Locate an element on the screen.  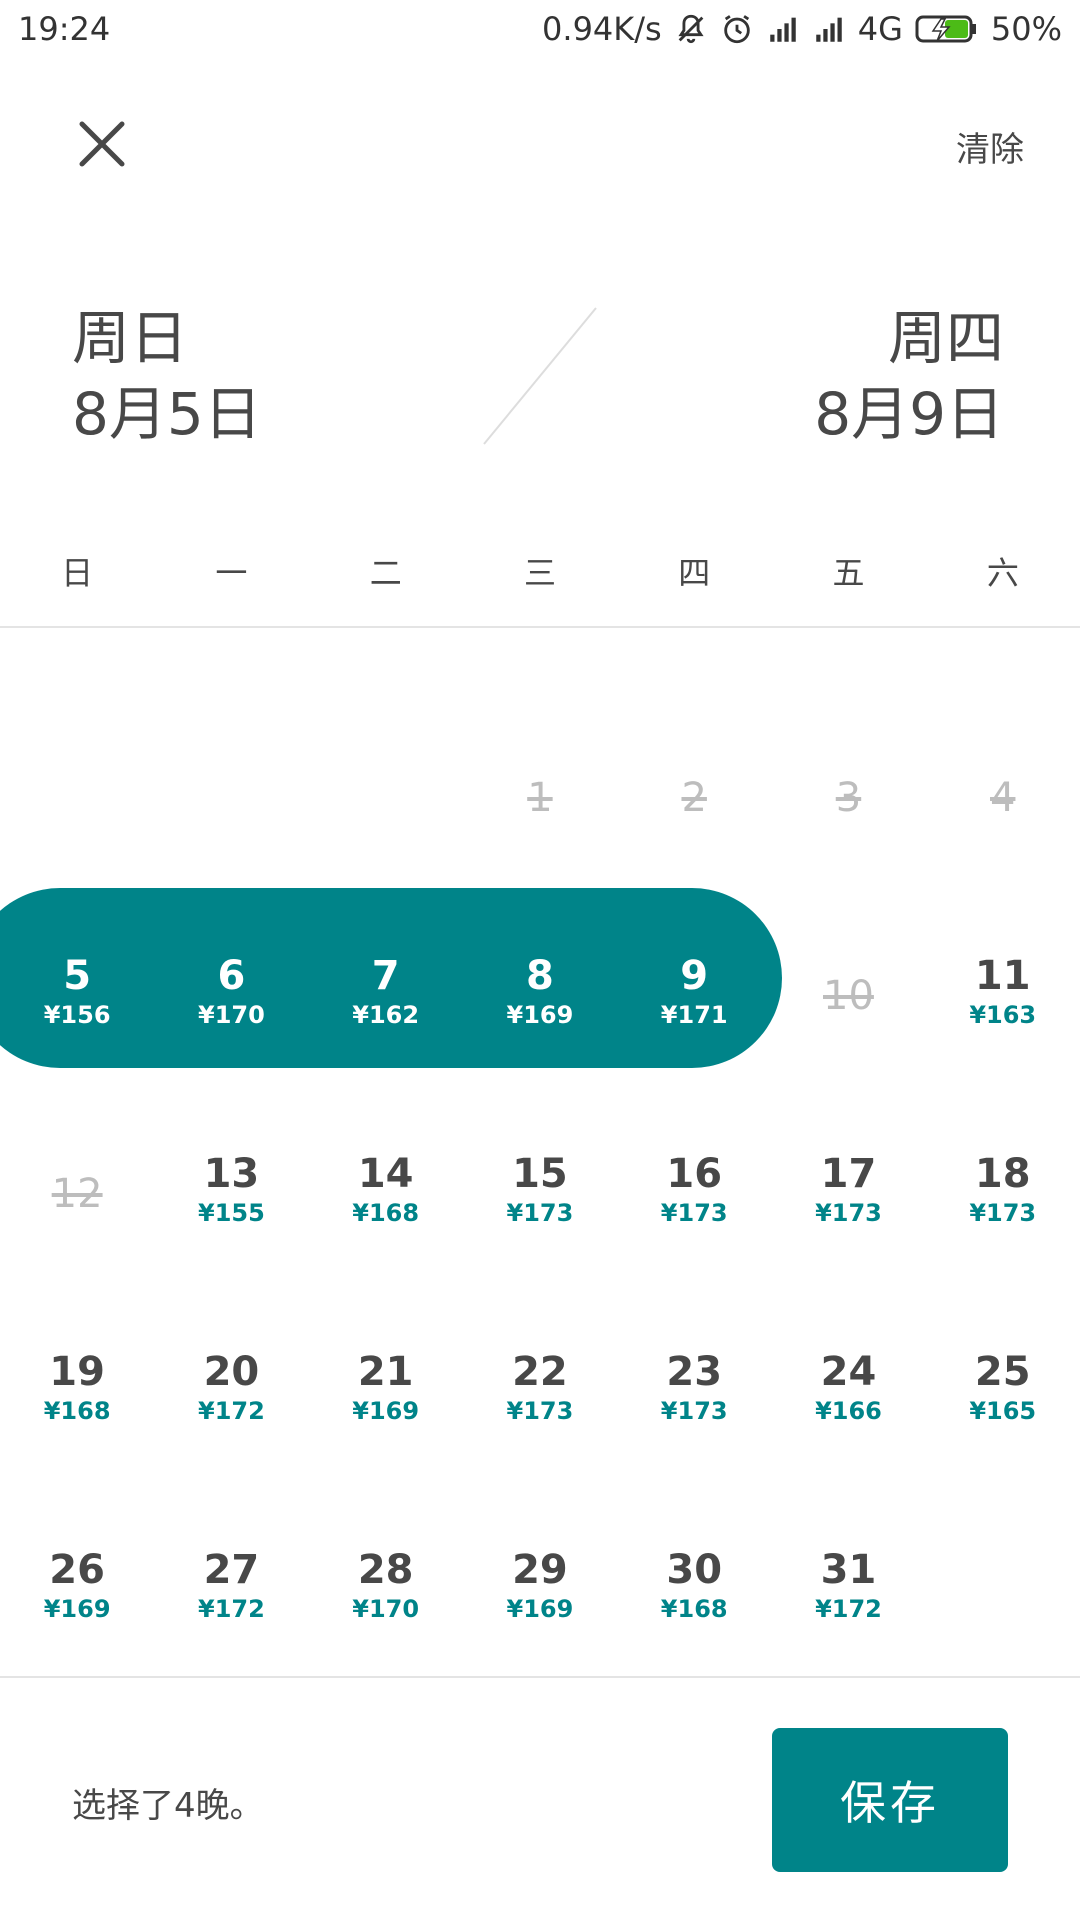
day-cell: 18 ¥173 is located at coordinates (1003, 1195).